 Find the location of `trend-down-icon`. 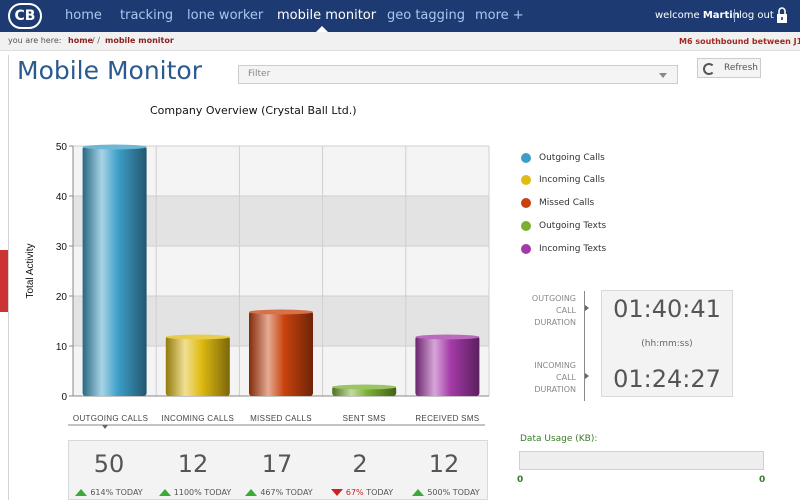

trend-down-icon is located at coordinates (336, 492).